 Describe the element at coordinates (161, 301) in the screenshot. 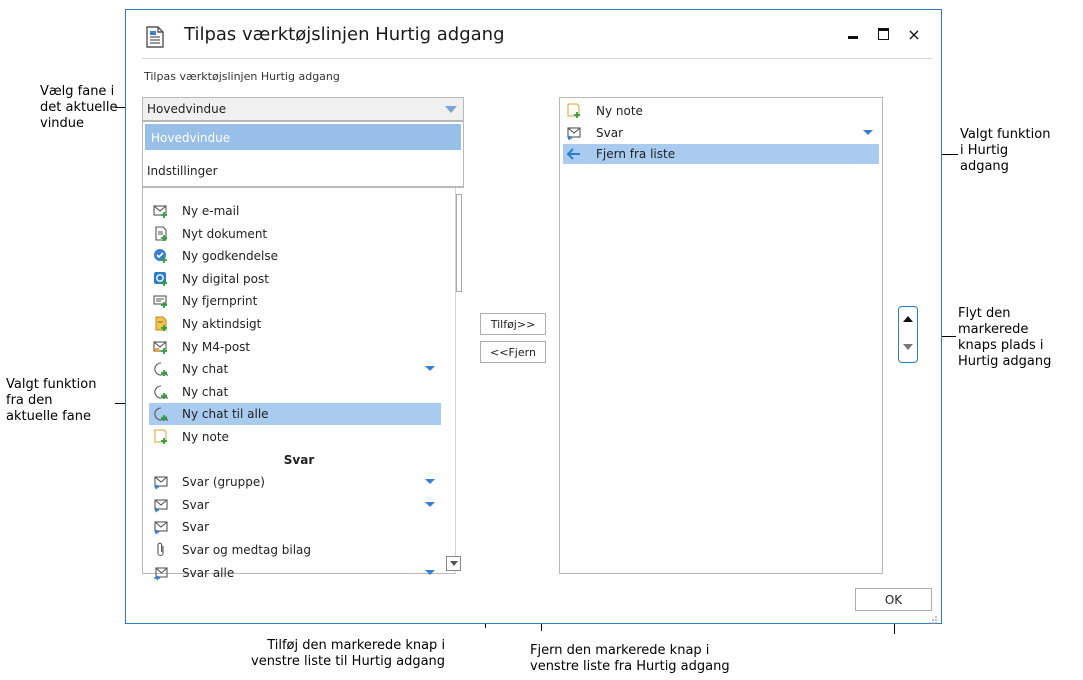

I see `new-remote-print-icon` at that location.